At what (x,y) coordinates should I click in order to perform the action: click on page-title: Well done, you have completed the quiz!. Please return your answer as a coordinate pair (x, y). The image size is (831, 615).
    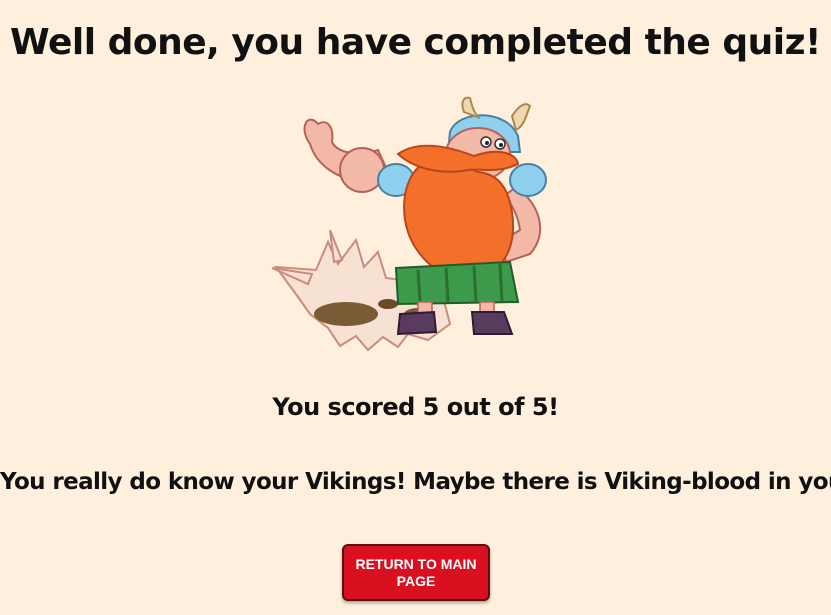
    Looking at the image, I should click on (415, 42).